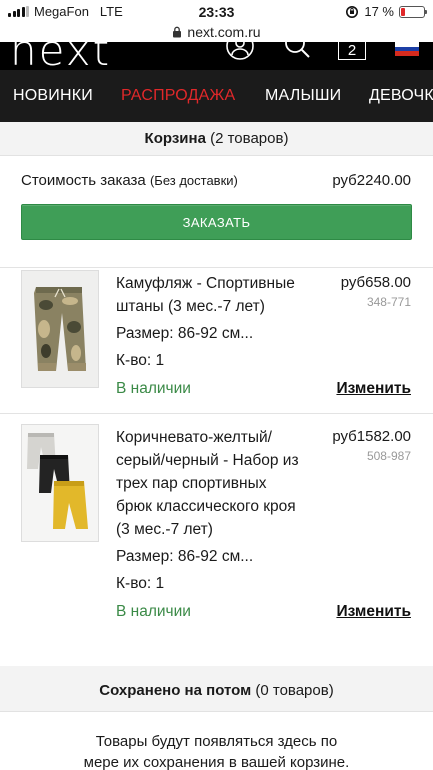  What do you see at coordinates (53, 96) in the screenshot?
I see `nav-item-new: НОВИНКИ` at bounding box center [53, 96].